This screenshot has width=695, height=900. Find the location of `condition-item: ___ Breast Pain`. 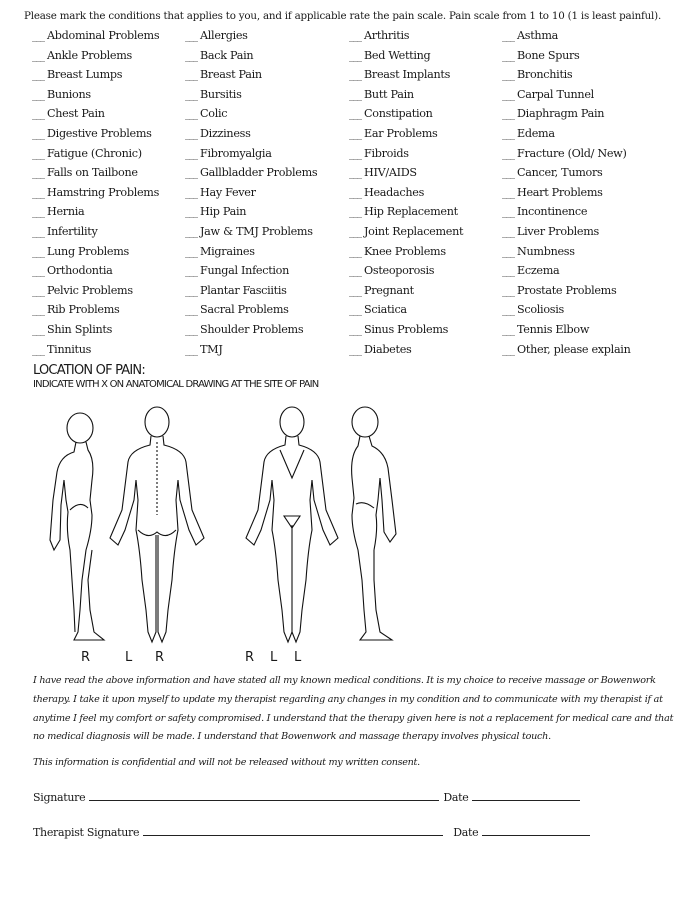

condition-item: ___ Breast Pain is located at coordinates (267, 78).